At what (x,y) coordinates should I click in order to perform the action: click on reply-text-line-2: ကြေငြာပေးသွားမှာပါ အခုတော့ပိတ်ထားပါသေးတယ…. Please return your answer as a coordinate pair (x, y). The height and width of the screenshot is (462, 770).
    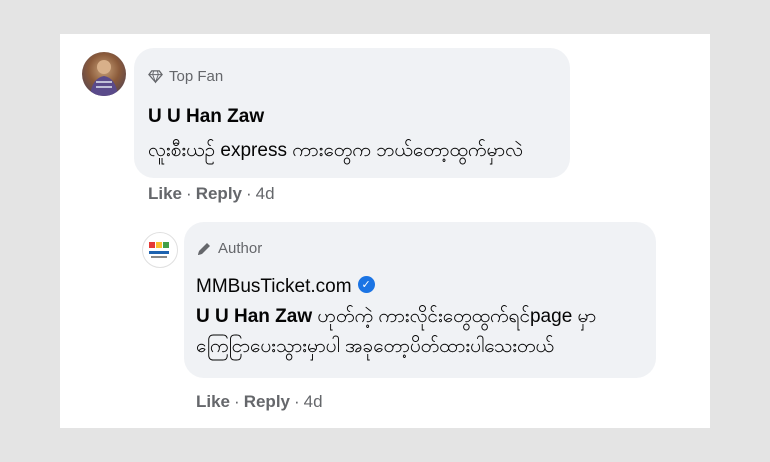
    Looking at the image, I should click on (375, 346).